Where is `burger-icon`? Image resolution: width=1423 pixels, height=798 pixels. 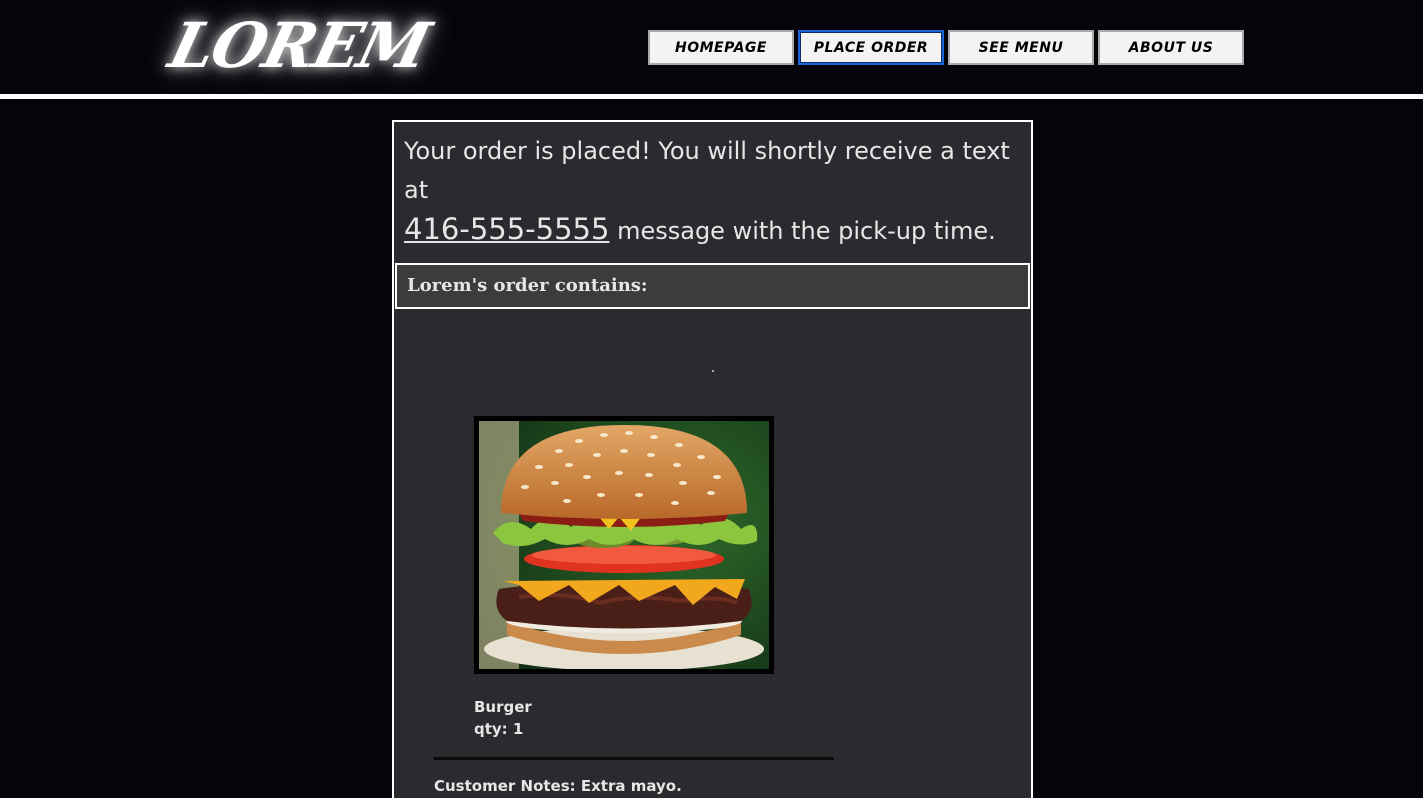 burger-icon is located at coordinates (624, 545).